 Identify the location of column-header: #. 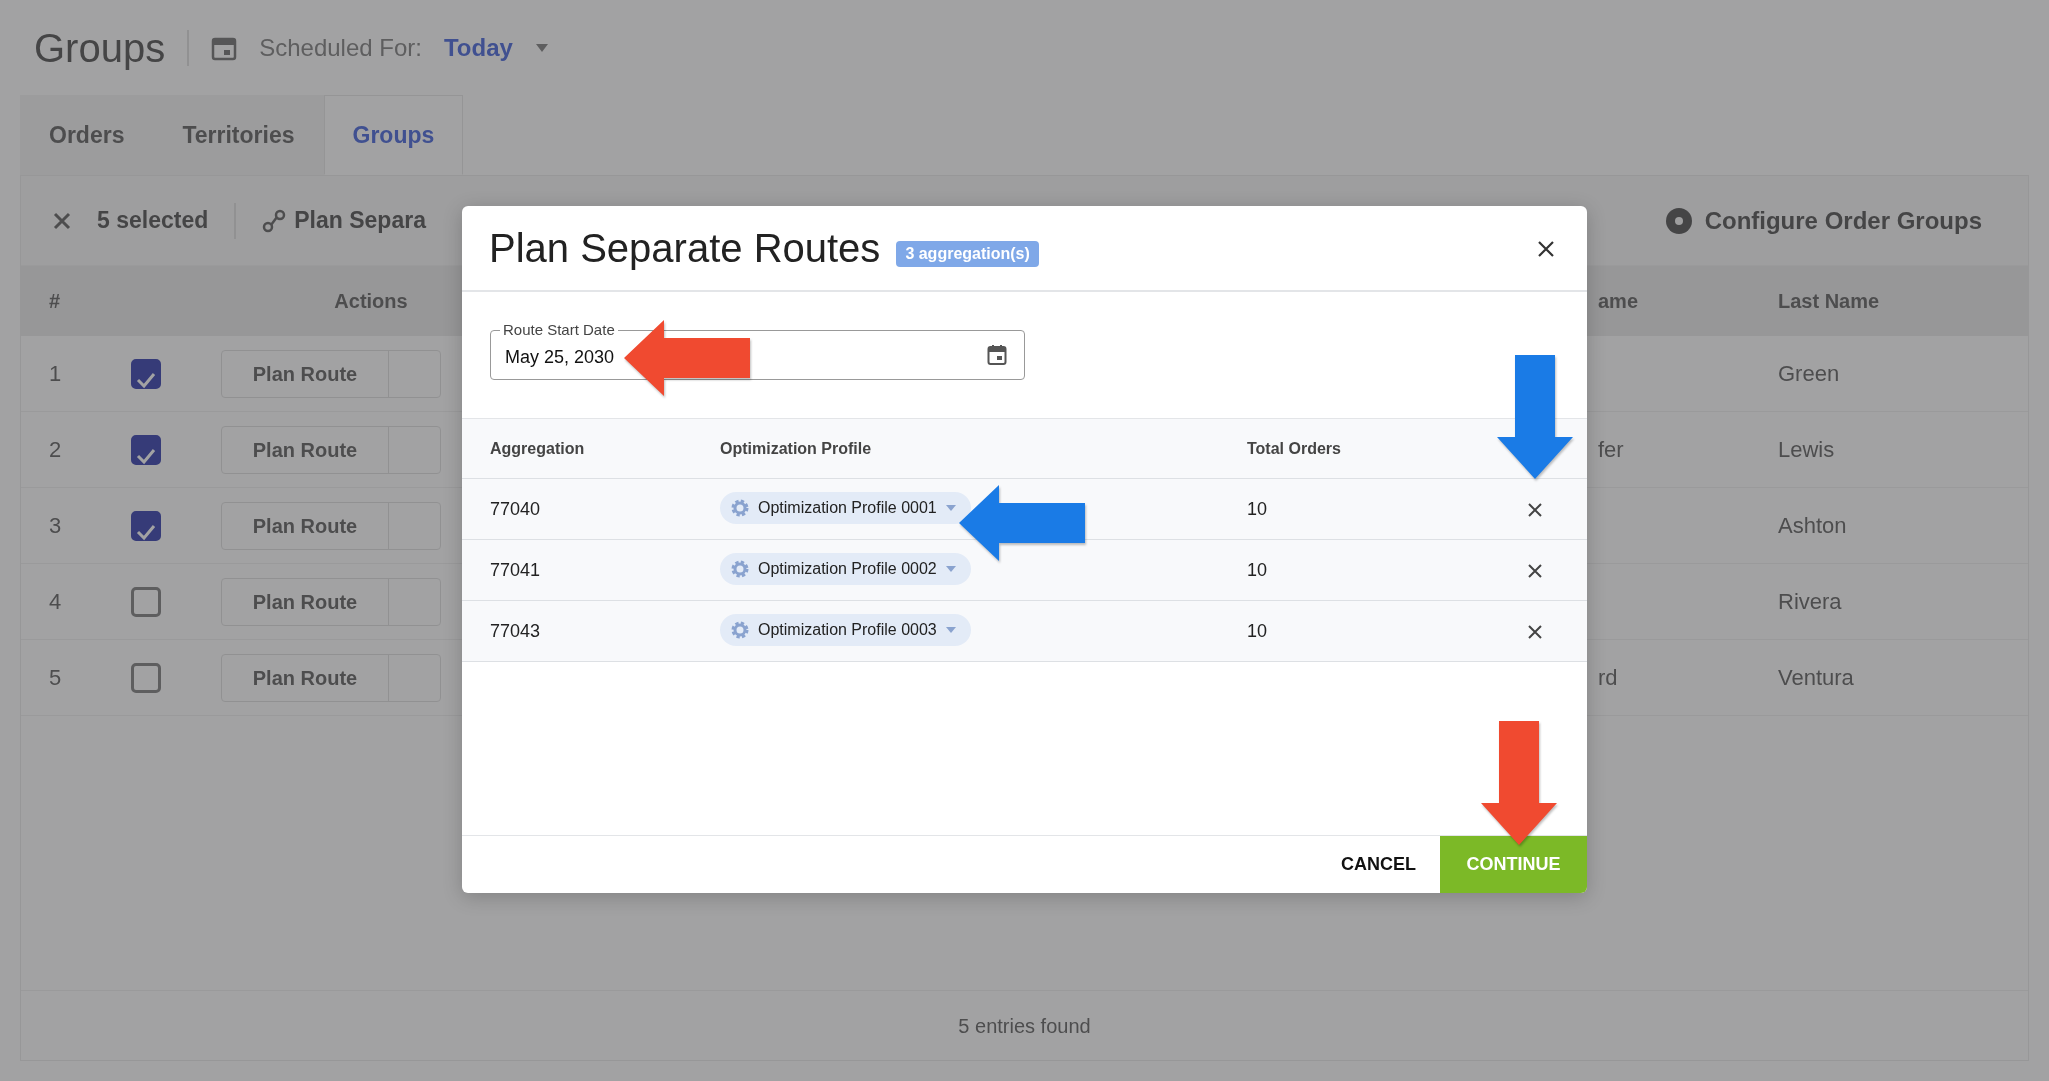
(55, 301).